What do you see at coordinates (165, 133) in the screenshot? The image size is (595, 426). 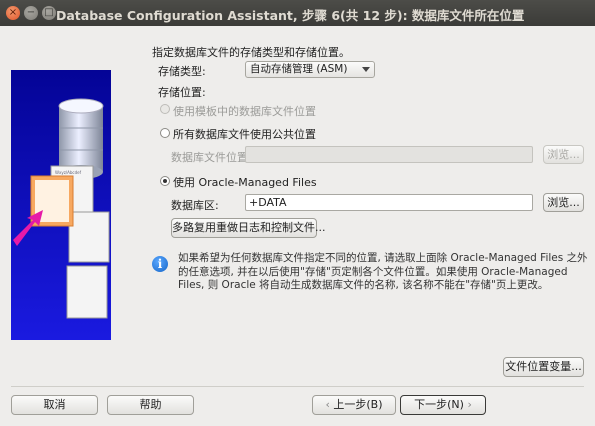 I see `radio-common-location` at bounding box center [165, 133].